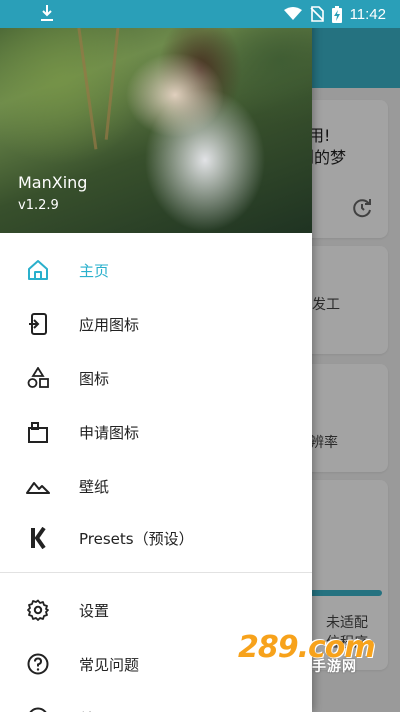  Describe the element at coordinates (38, 378) in the screenshot. I see `shapes-icon` at that location.